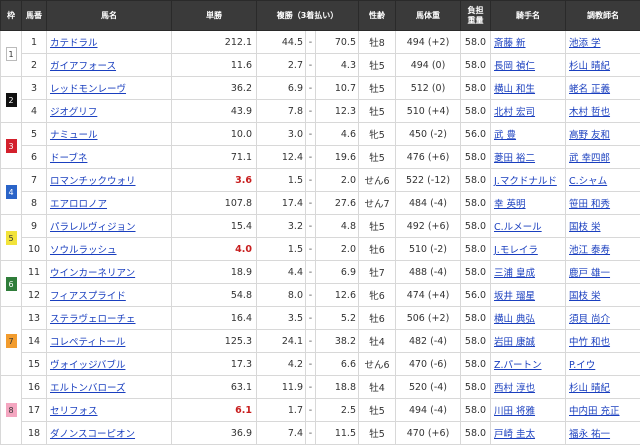  What do you see at coordinates (93, 181) in the screenshot?
I see `horse-name-link: ロマンチックウォリ` at bounding box center [93, 181].